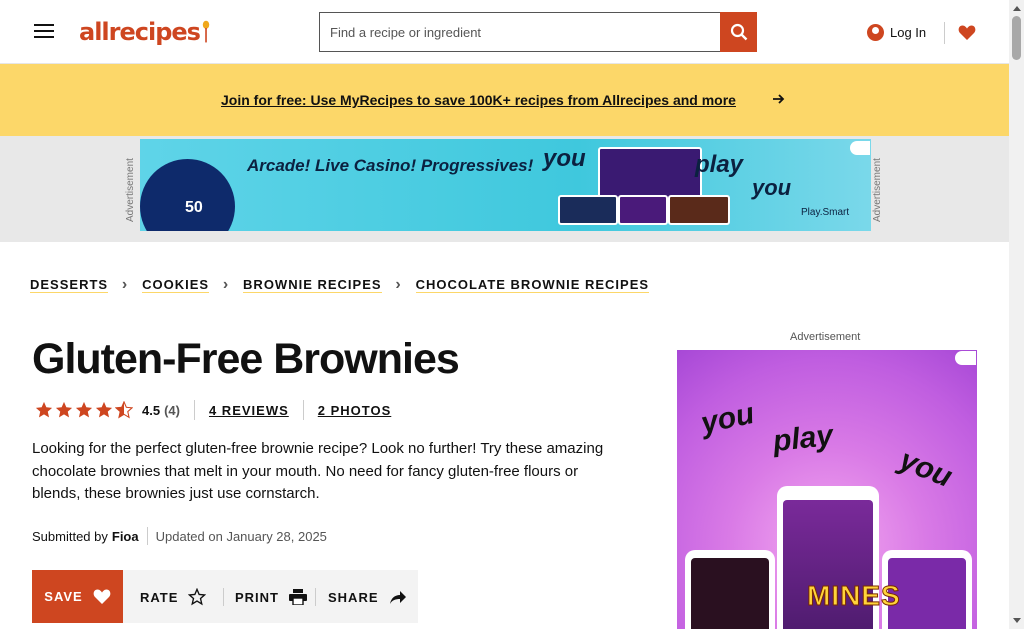  What do you see at coordinates (197, 597) in the screenshot?
I see `star-outline-icon` at bounding box center [197, 597].